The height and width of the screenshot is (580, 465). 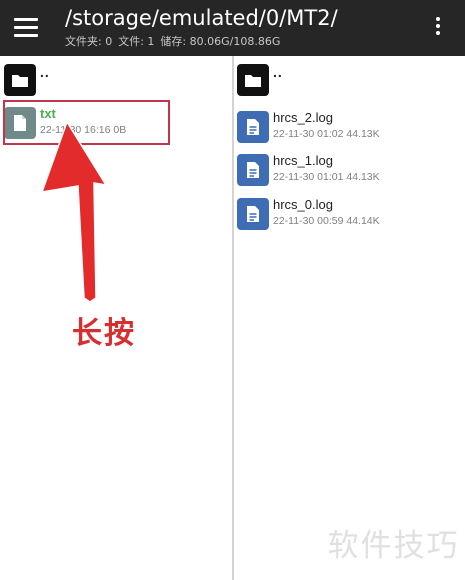 I want to click on file-name: hrcs_2.log, so click(x=303, y=117).